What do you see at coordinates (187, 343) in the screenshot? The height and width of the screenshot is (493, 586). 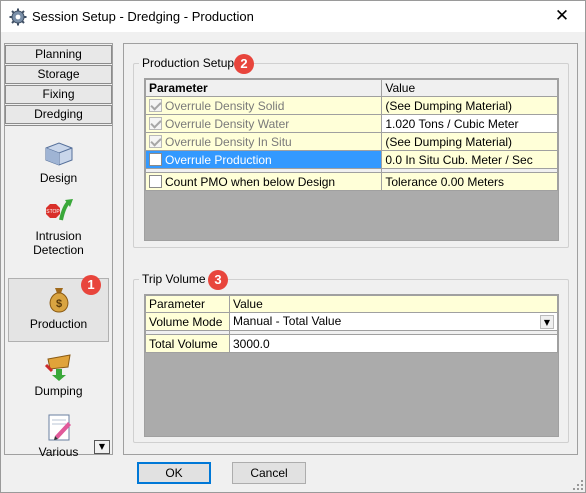 I see `row-param: Total Volume` at bounding box center [187, 343].